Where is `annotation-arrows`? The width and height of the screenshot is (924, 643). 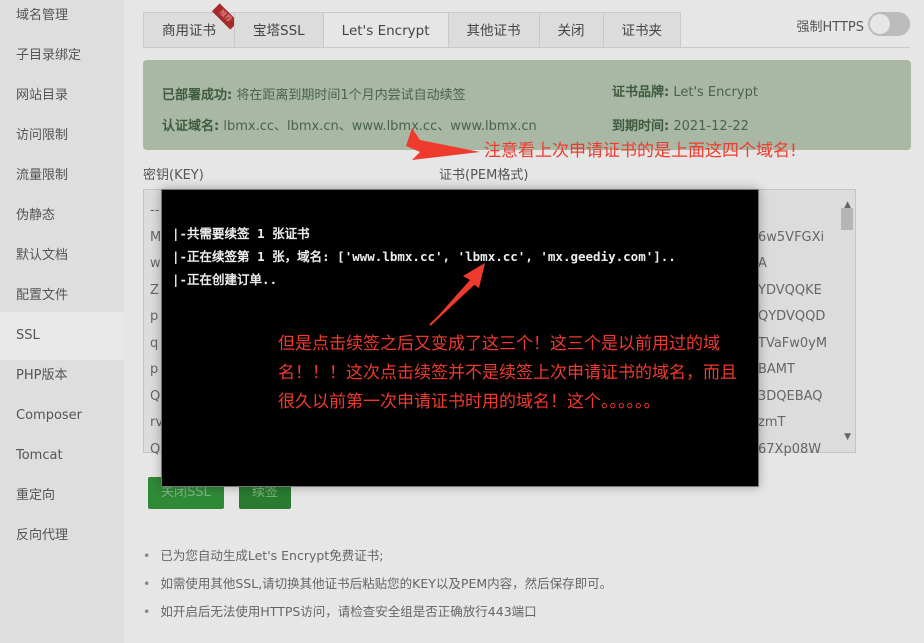
annotation-arrows is located at coordinates (445, 227).